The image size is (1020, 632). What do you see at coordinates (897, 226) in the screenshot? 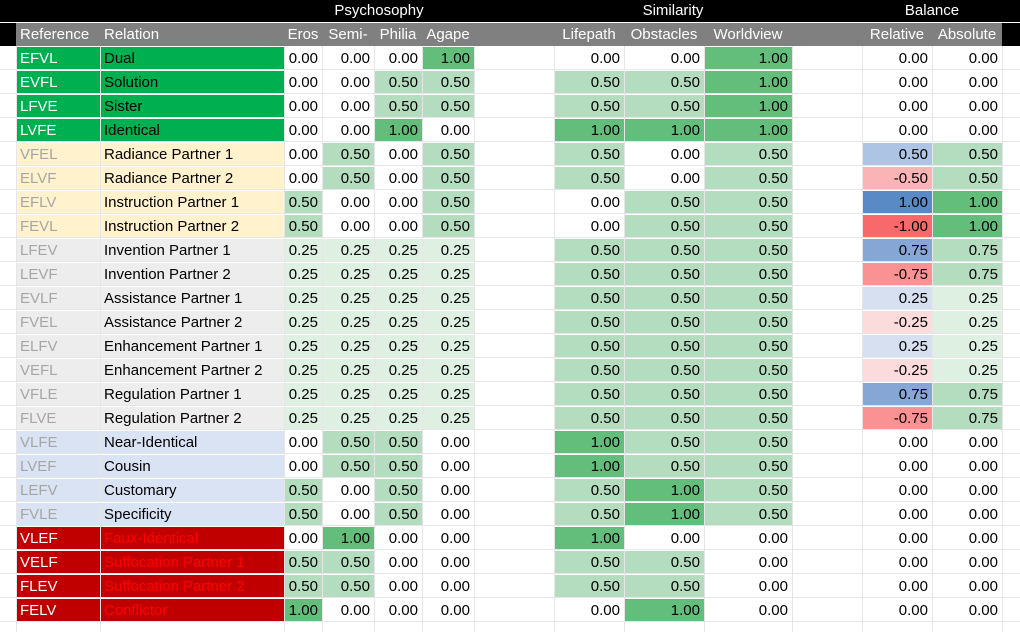
I see `cell-relative: -1.00` at bounding box center [897, 226].